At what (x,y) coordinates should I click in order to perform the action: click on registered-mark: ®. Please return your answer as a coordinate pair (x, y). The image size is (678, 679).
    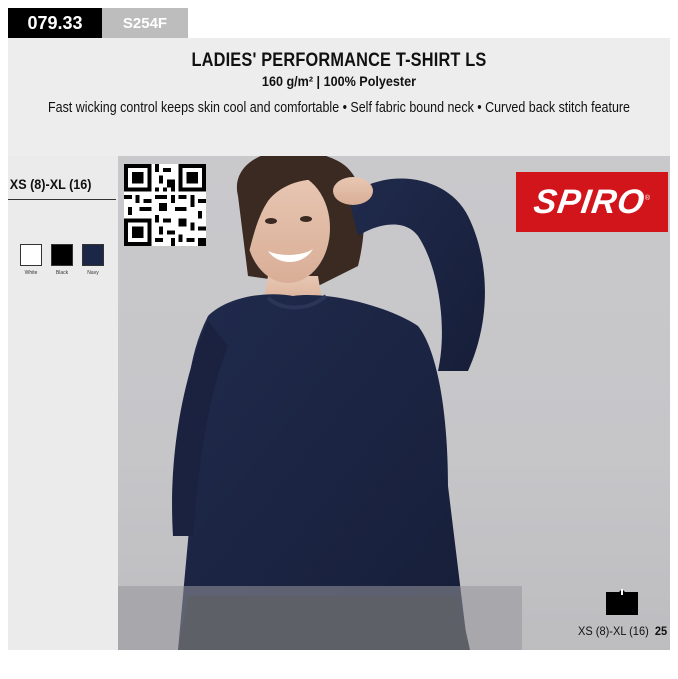
    Looking at the image, I should click on (647, 198).